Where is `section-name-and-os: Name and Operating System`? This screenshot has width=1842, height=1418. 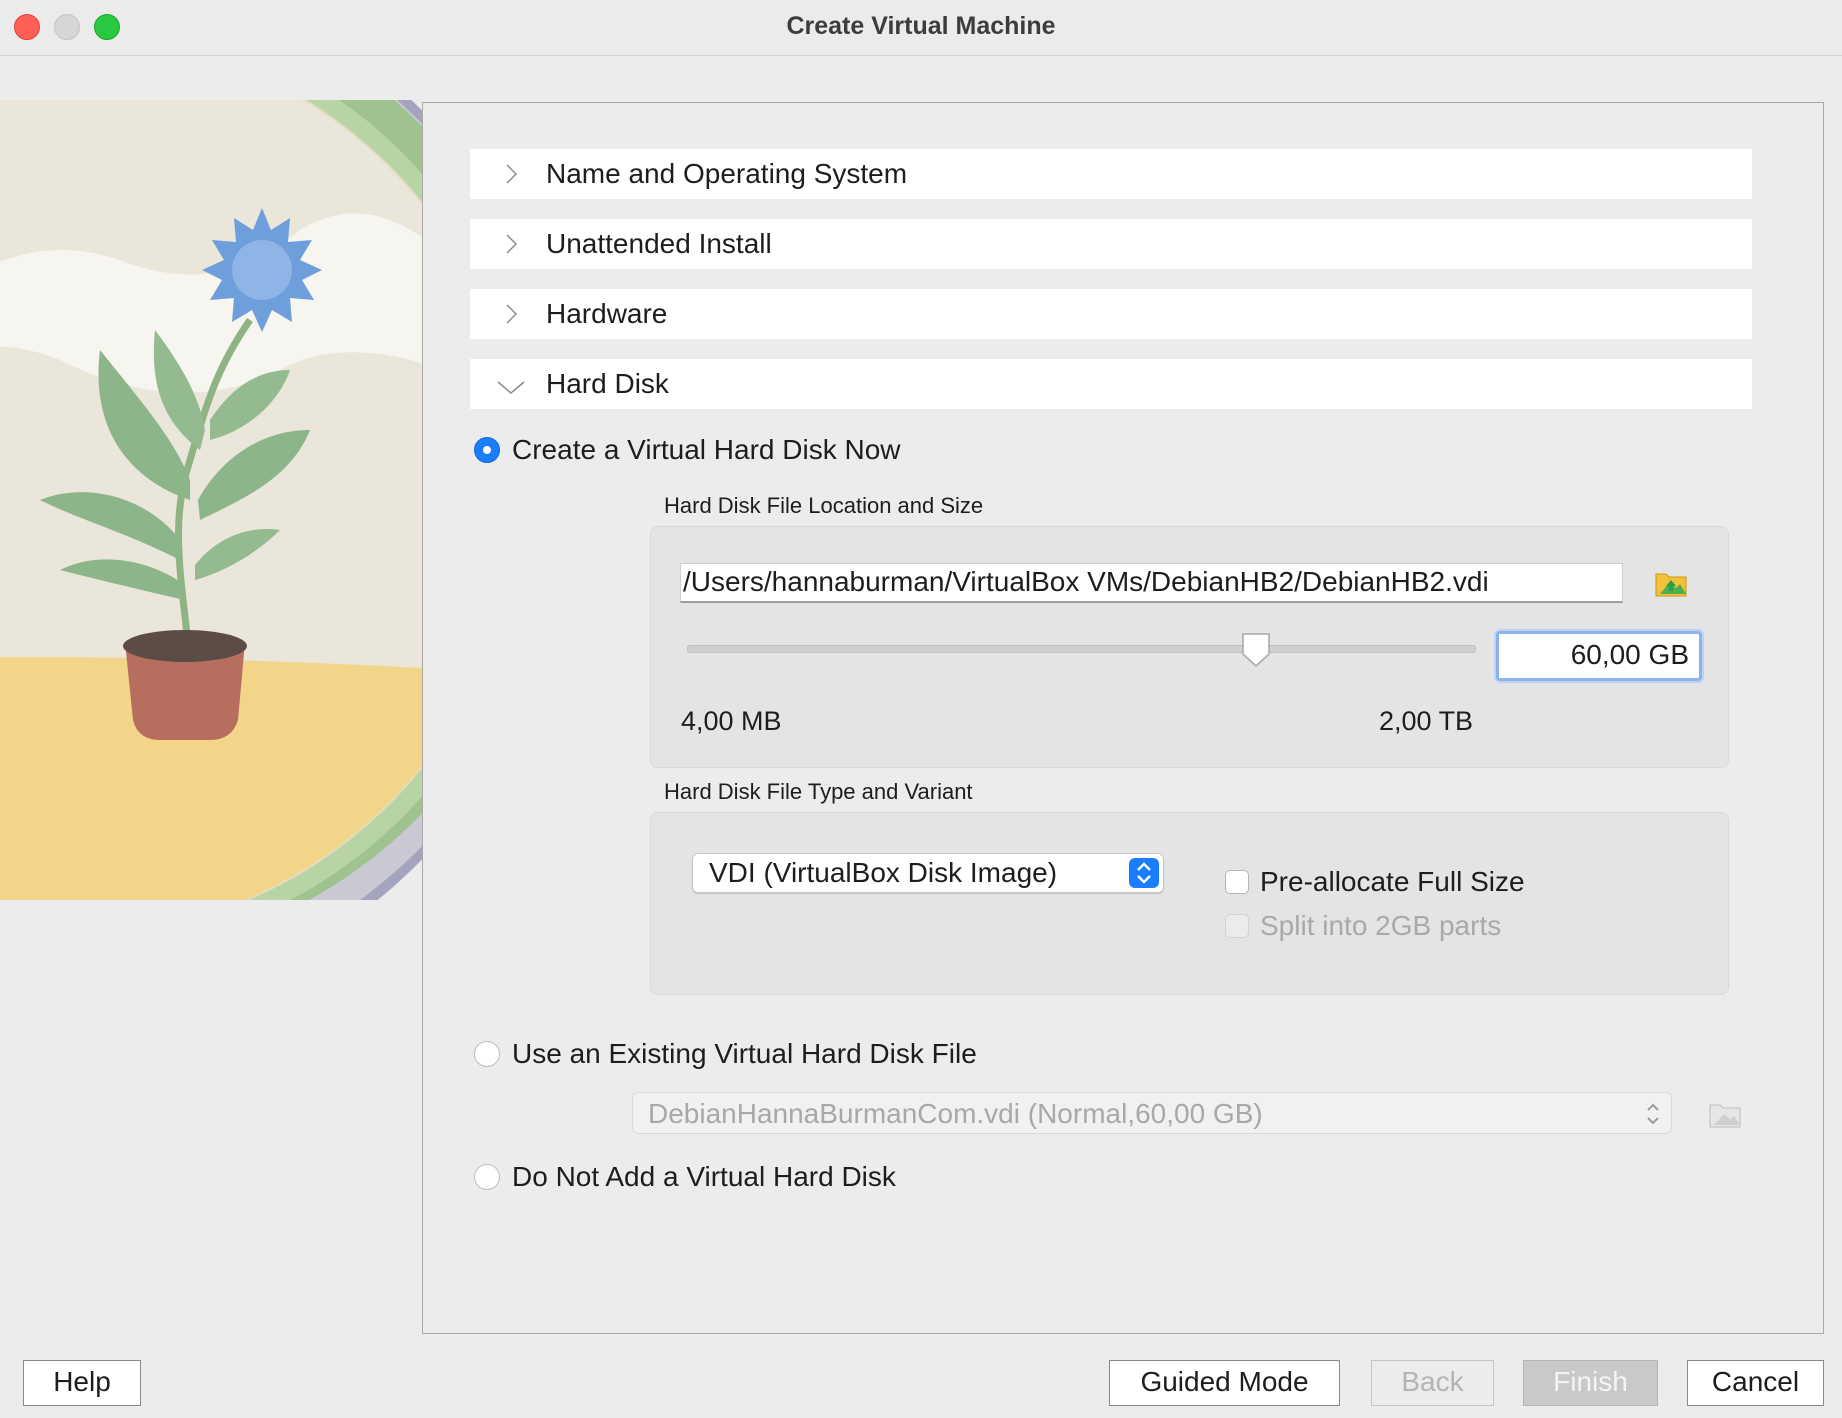 section-name-and-os: Name and Operating System is located at coordinates (1111, 174).